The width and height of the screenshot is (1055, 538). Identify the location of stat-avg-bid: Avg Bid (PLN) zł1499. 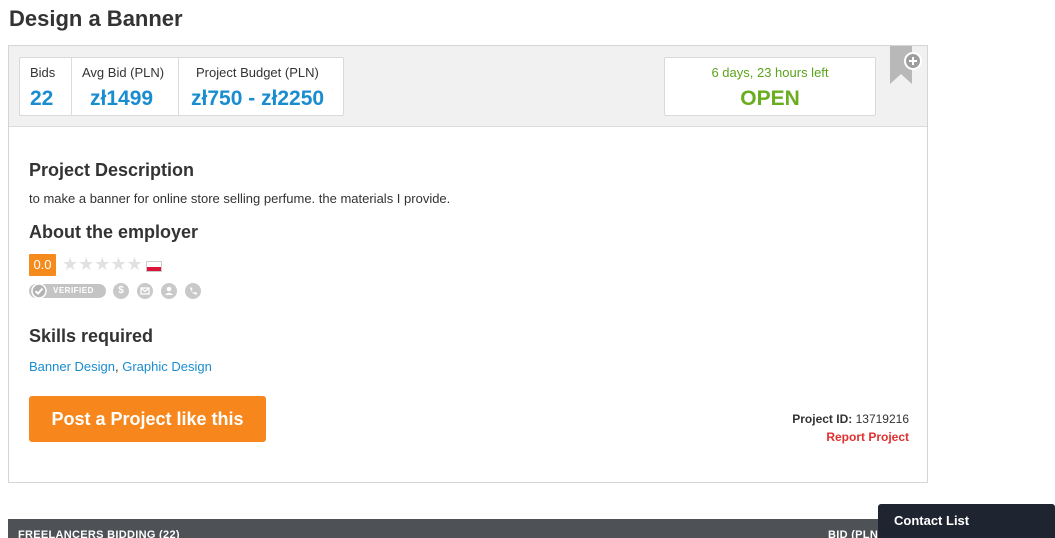
(125, 86).